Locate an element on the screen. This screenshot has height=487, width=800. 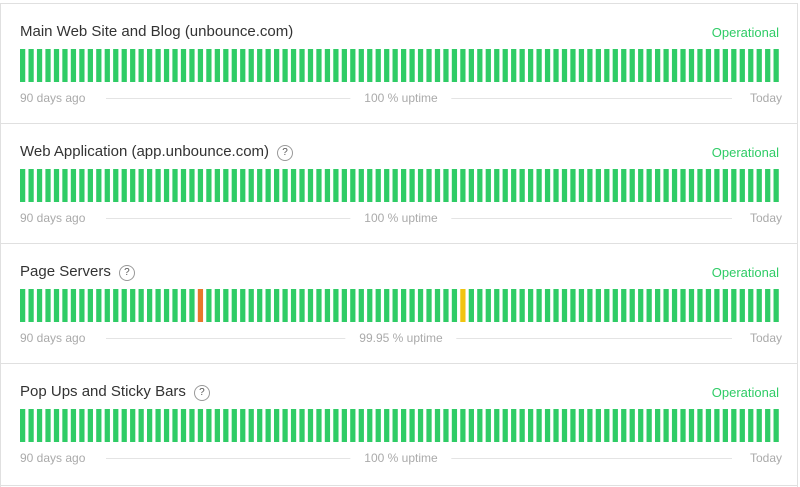
uptime-day-bar-major is located at coordinates (200, 305).